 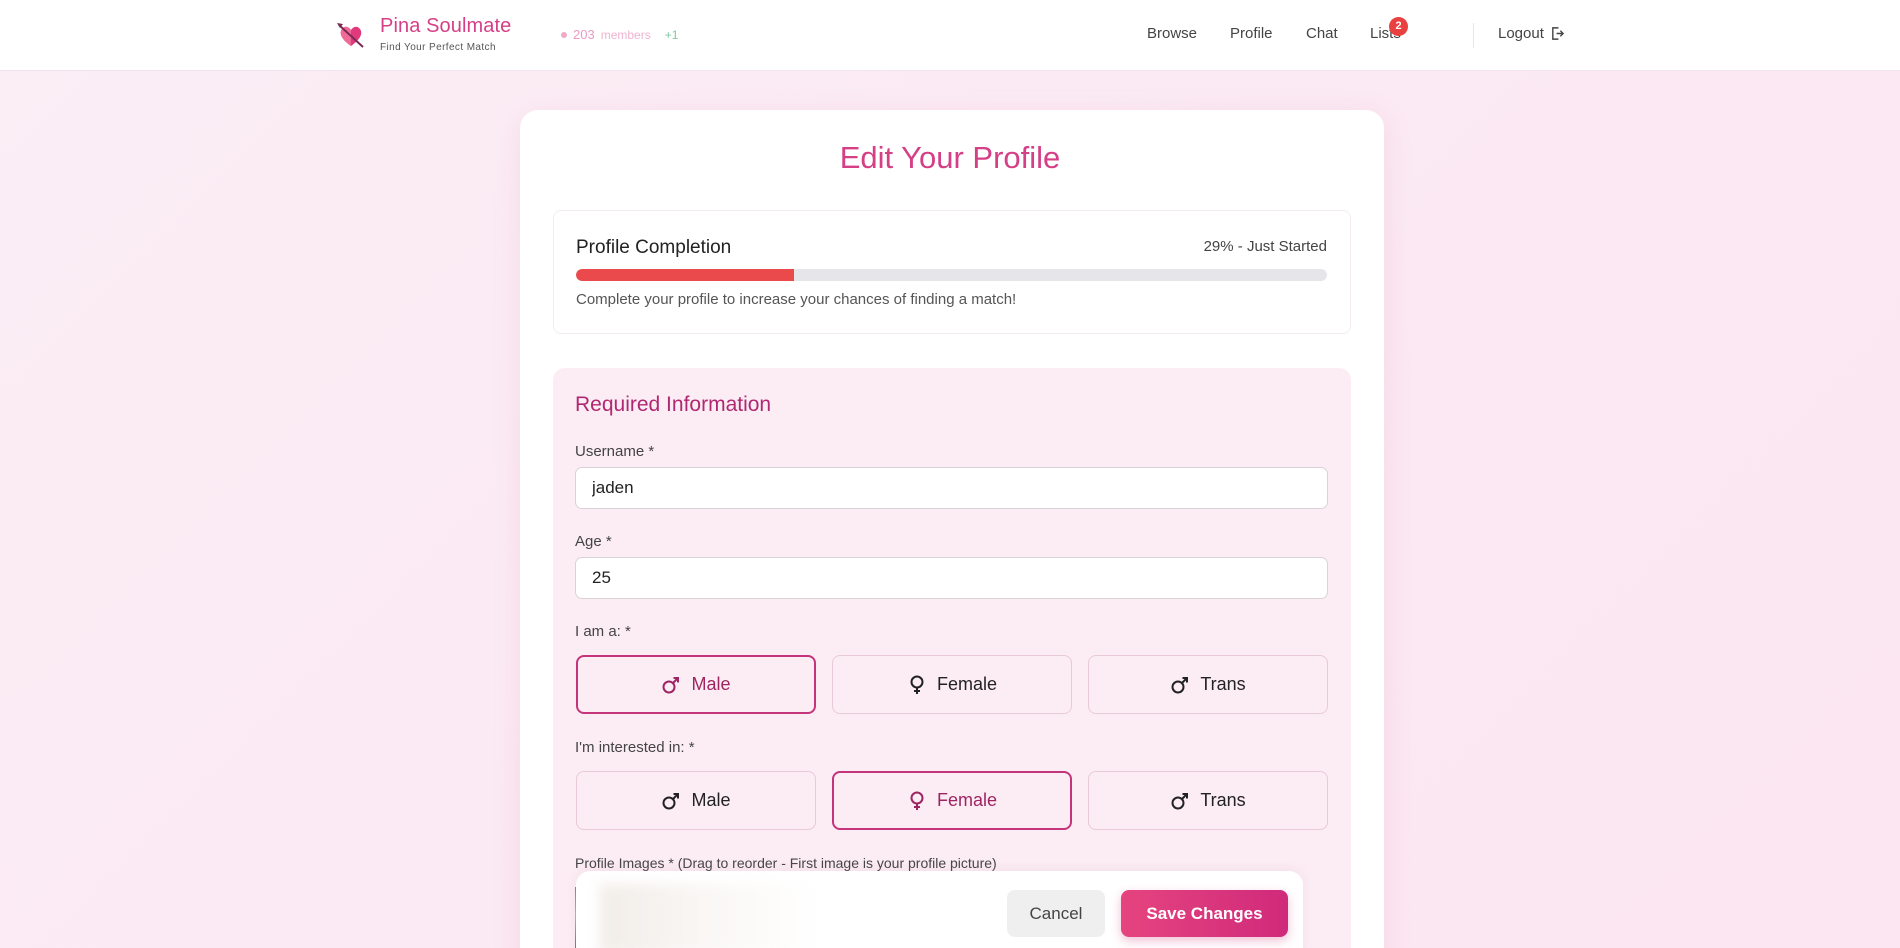 What do you see at coordinates (1521, 33) in the screenshot?
I see `logout-label: Logout` at bounding box center [1521, 33].